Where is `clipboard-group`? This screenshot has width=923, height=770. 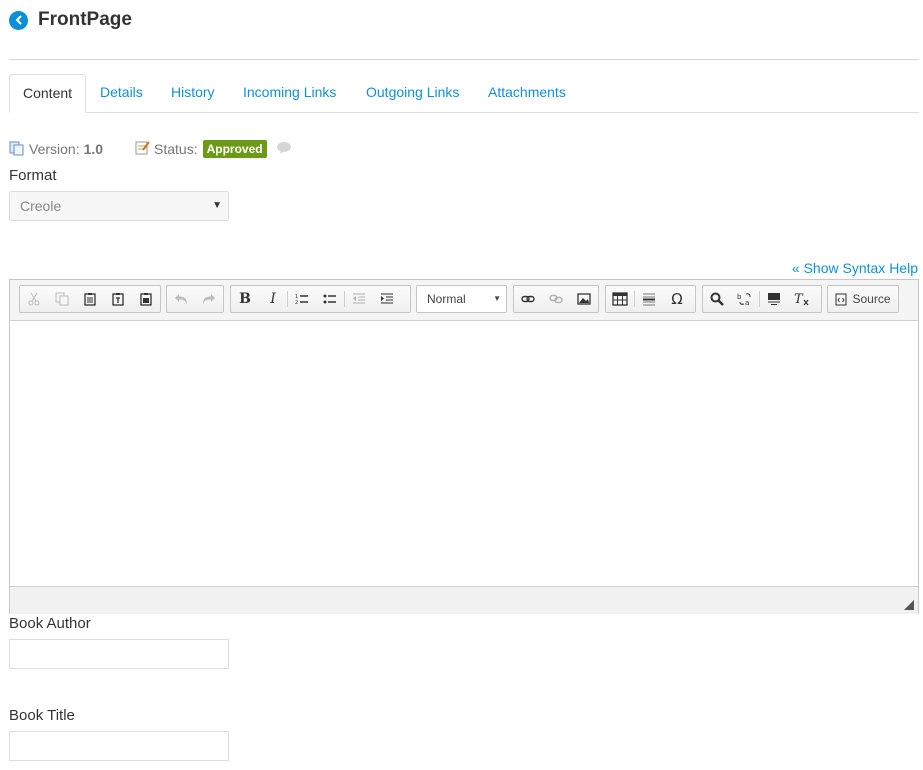 clipboard-group is located at coordinates (90, 299).